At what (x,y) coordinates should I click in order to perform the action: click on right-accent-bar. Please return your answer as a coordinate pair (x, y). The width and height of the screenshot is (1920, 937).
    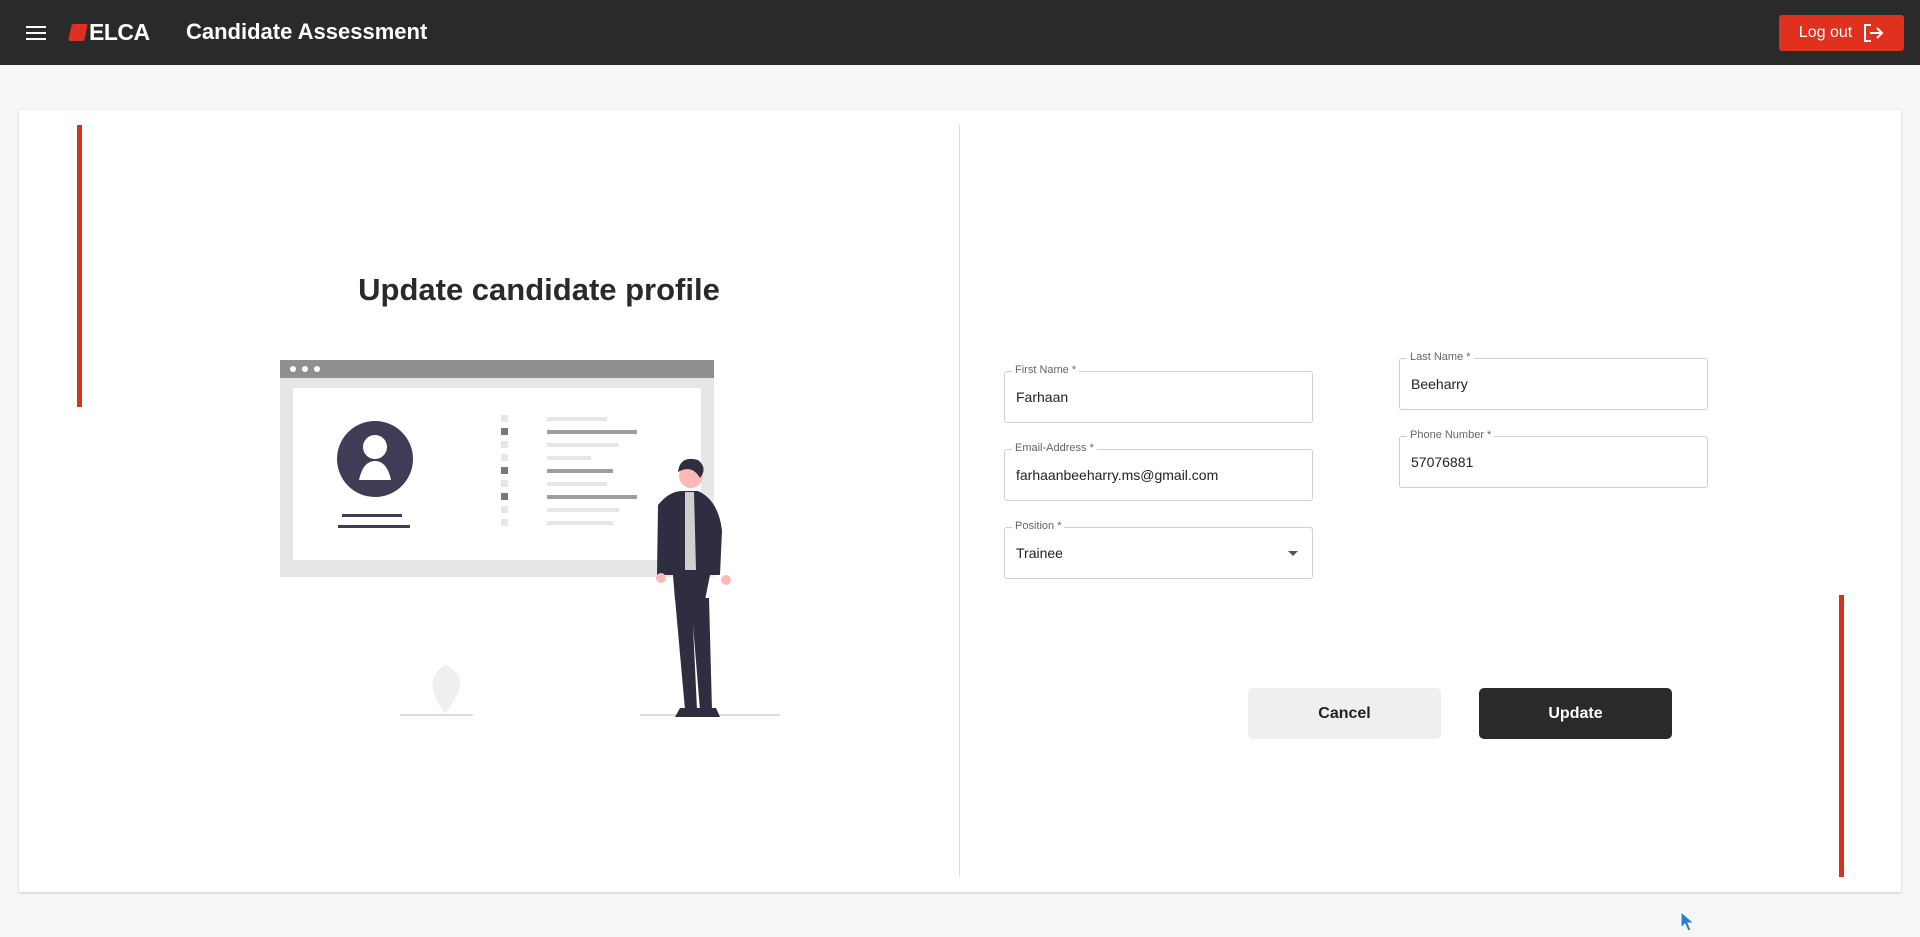
    Looking at the image, I should click on (1841, 736).